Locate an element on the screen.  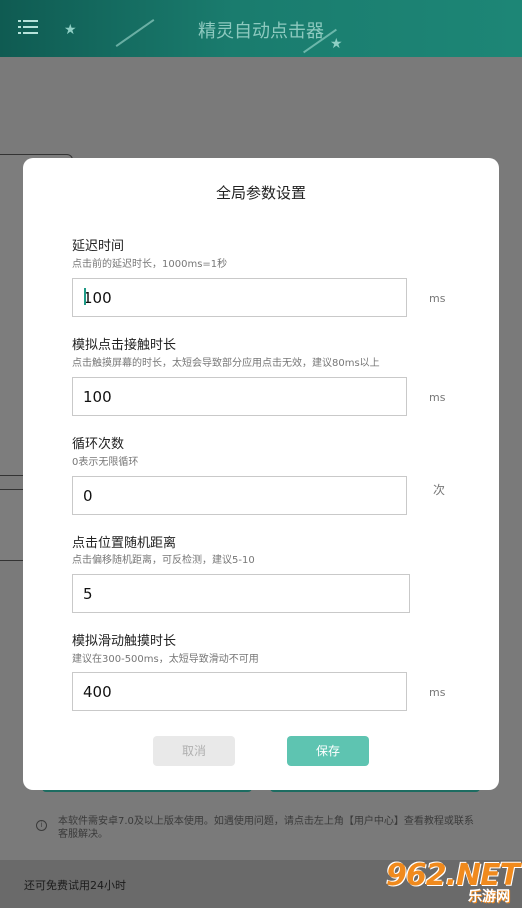
save-button: 保存 is located at coordinates (328, 751).